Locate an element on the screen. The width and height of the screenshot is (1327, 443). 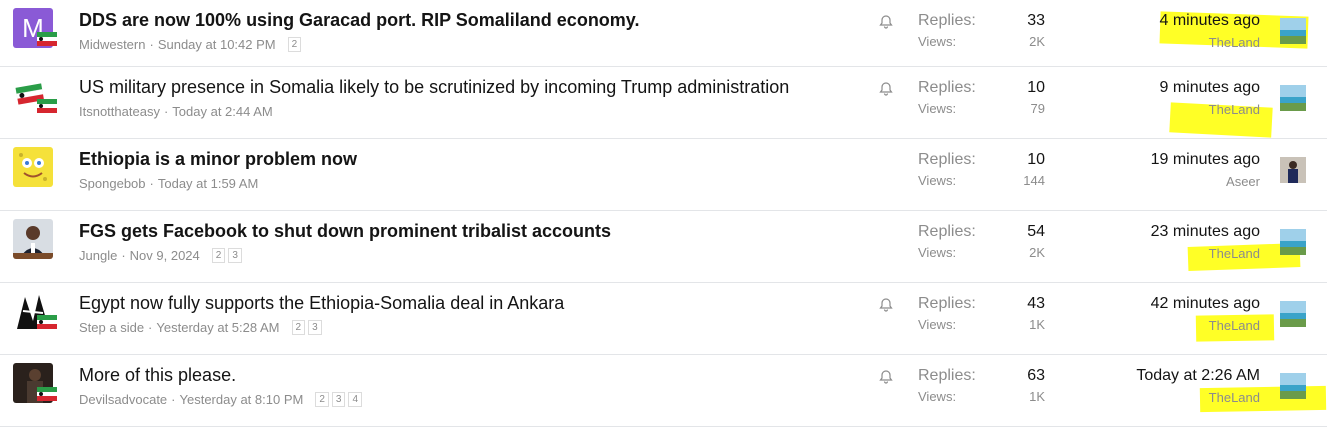
thread-date: Nov 9, 2024 is located at coordinates (165, 255).